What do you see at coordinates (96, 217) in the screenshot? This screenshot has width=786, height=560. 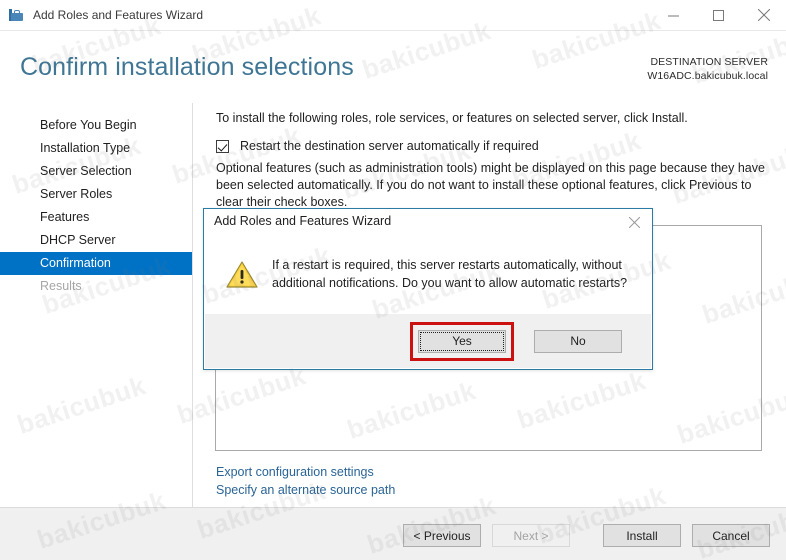 I see `sidebar-item-features: Features` at bounding box center [96, 217].